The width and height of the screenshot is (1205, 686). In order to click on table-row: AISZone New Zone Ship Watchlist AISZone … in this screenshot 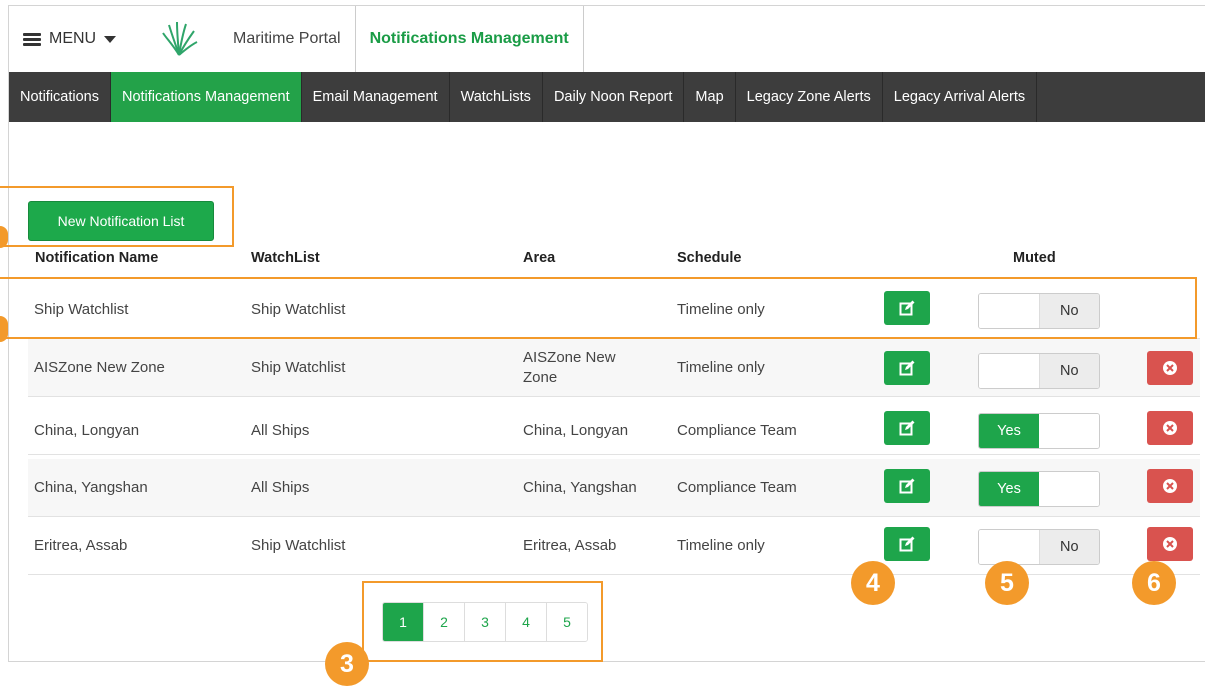, I will do `click(614, 368)`.